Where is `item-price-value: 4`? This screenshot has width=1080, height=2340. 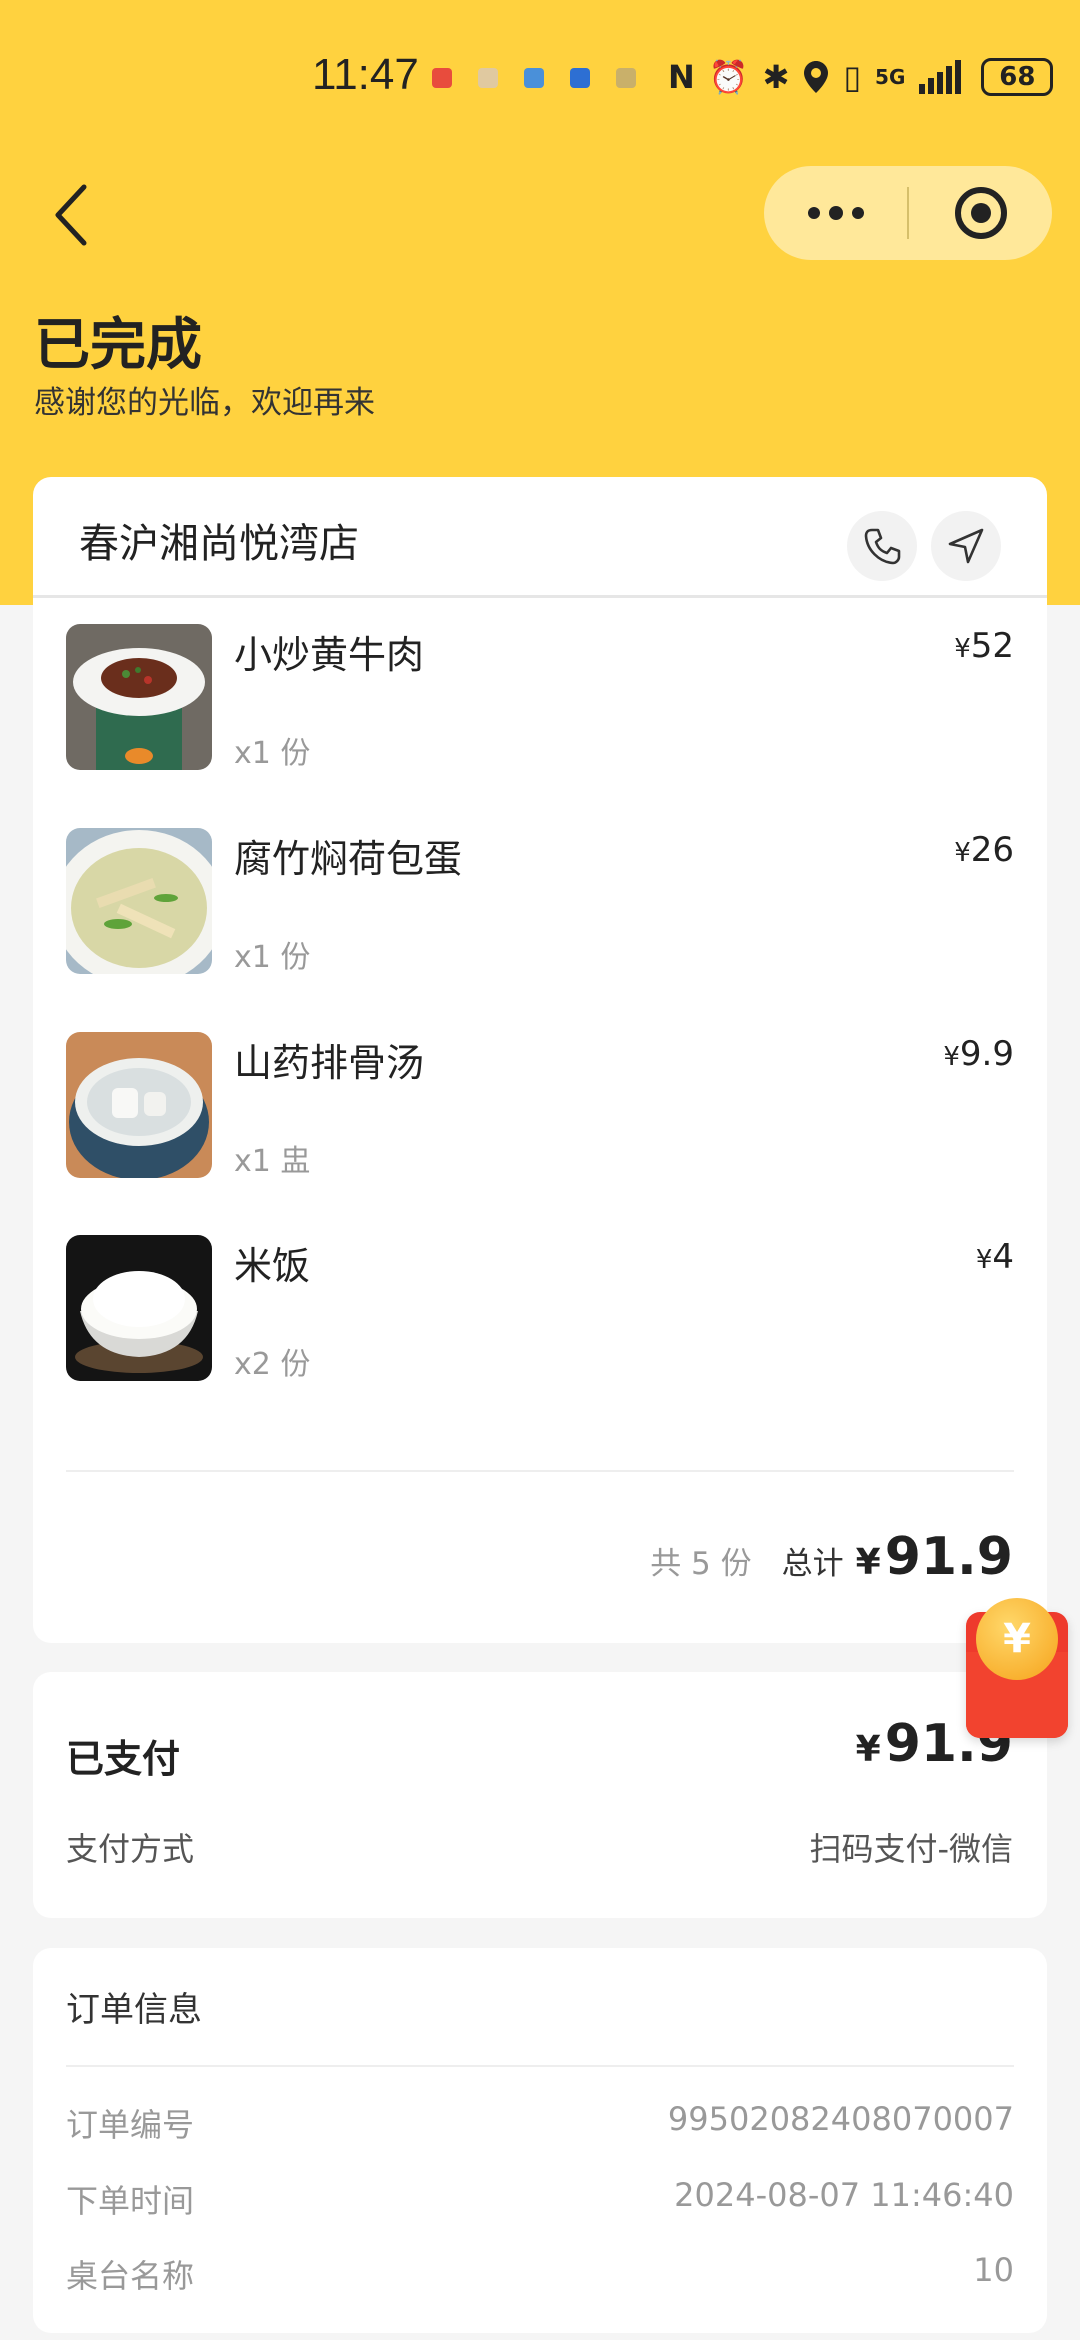
item-price-value: 4 is located at coordinates (1003, 1257).